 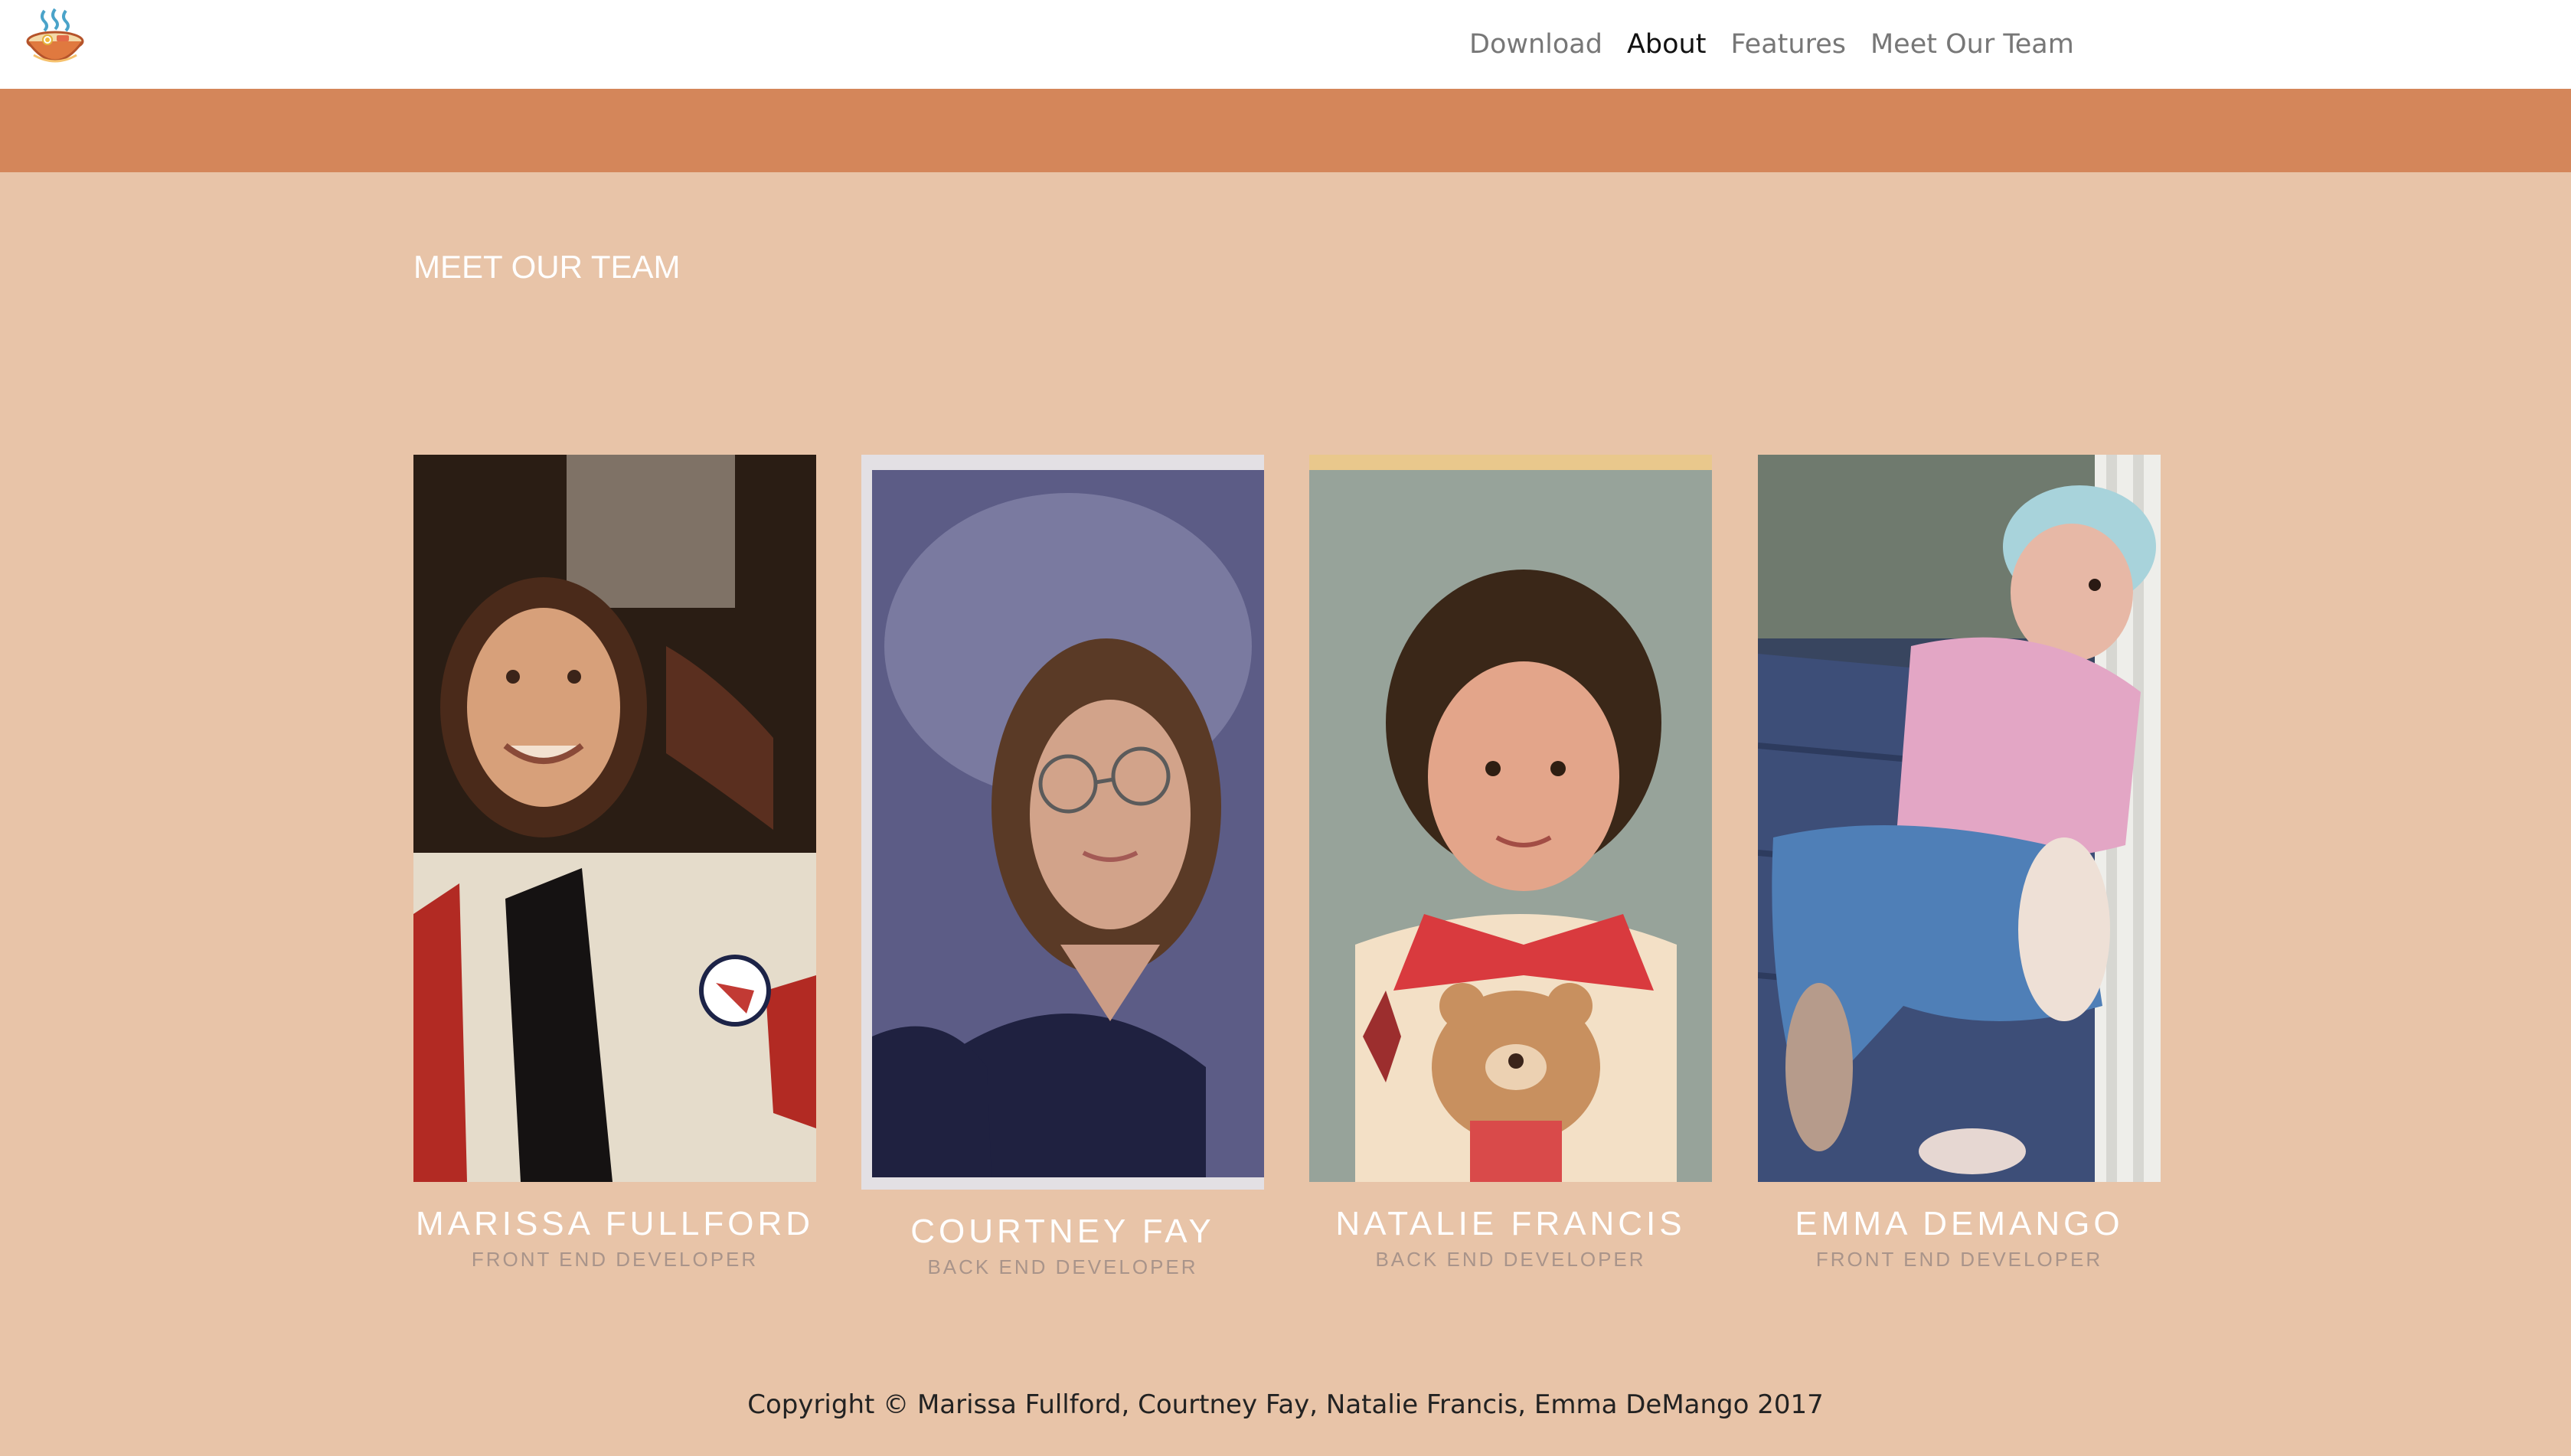 What do you see at coordinates (1972, 44) in the screenshot?
I see `nav-meet-our-team-link: Meet Our Team` at bounding box center [1972, 44].